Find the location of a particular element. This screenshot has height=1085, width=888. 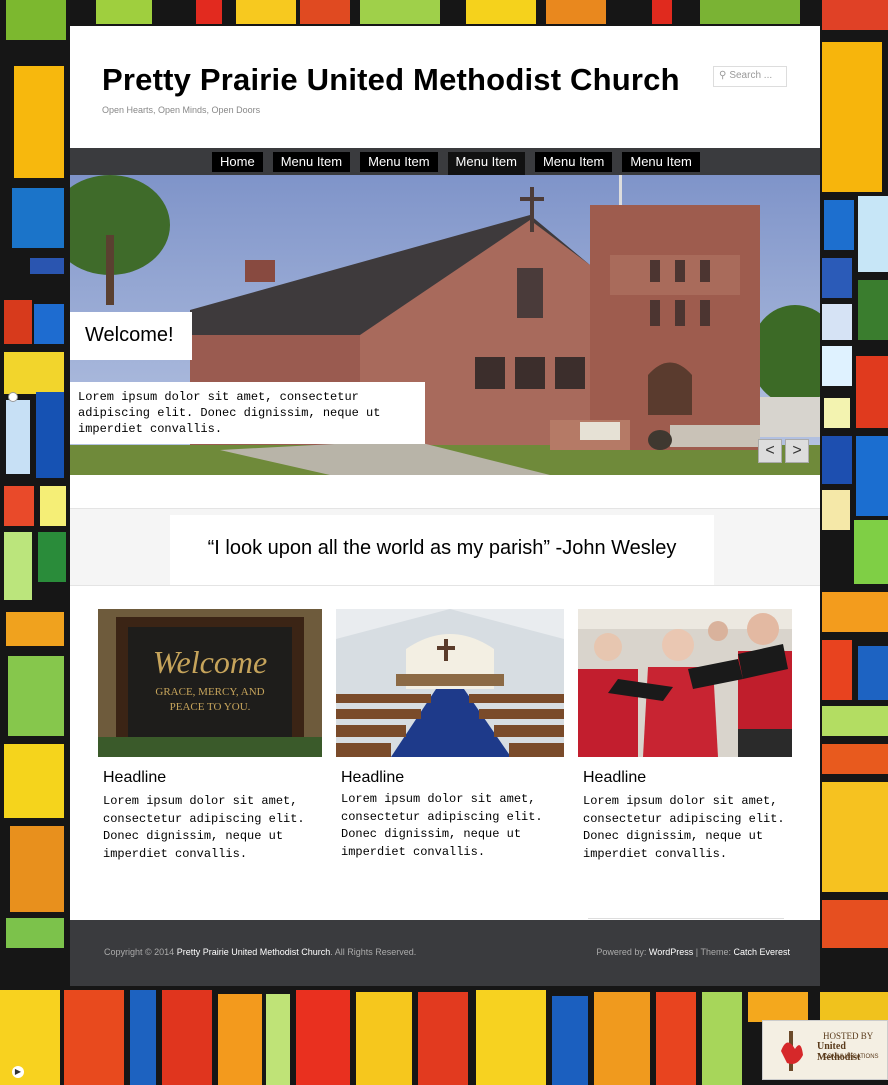

slider-prev-button: < is located at coordinates (770, 451).